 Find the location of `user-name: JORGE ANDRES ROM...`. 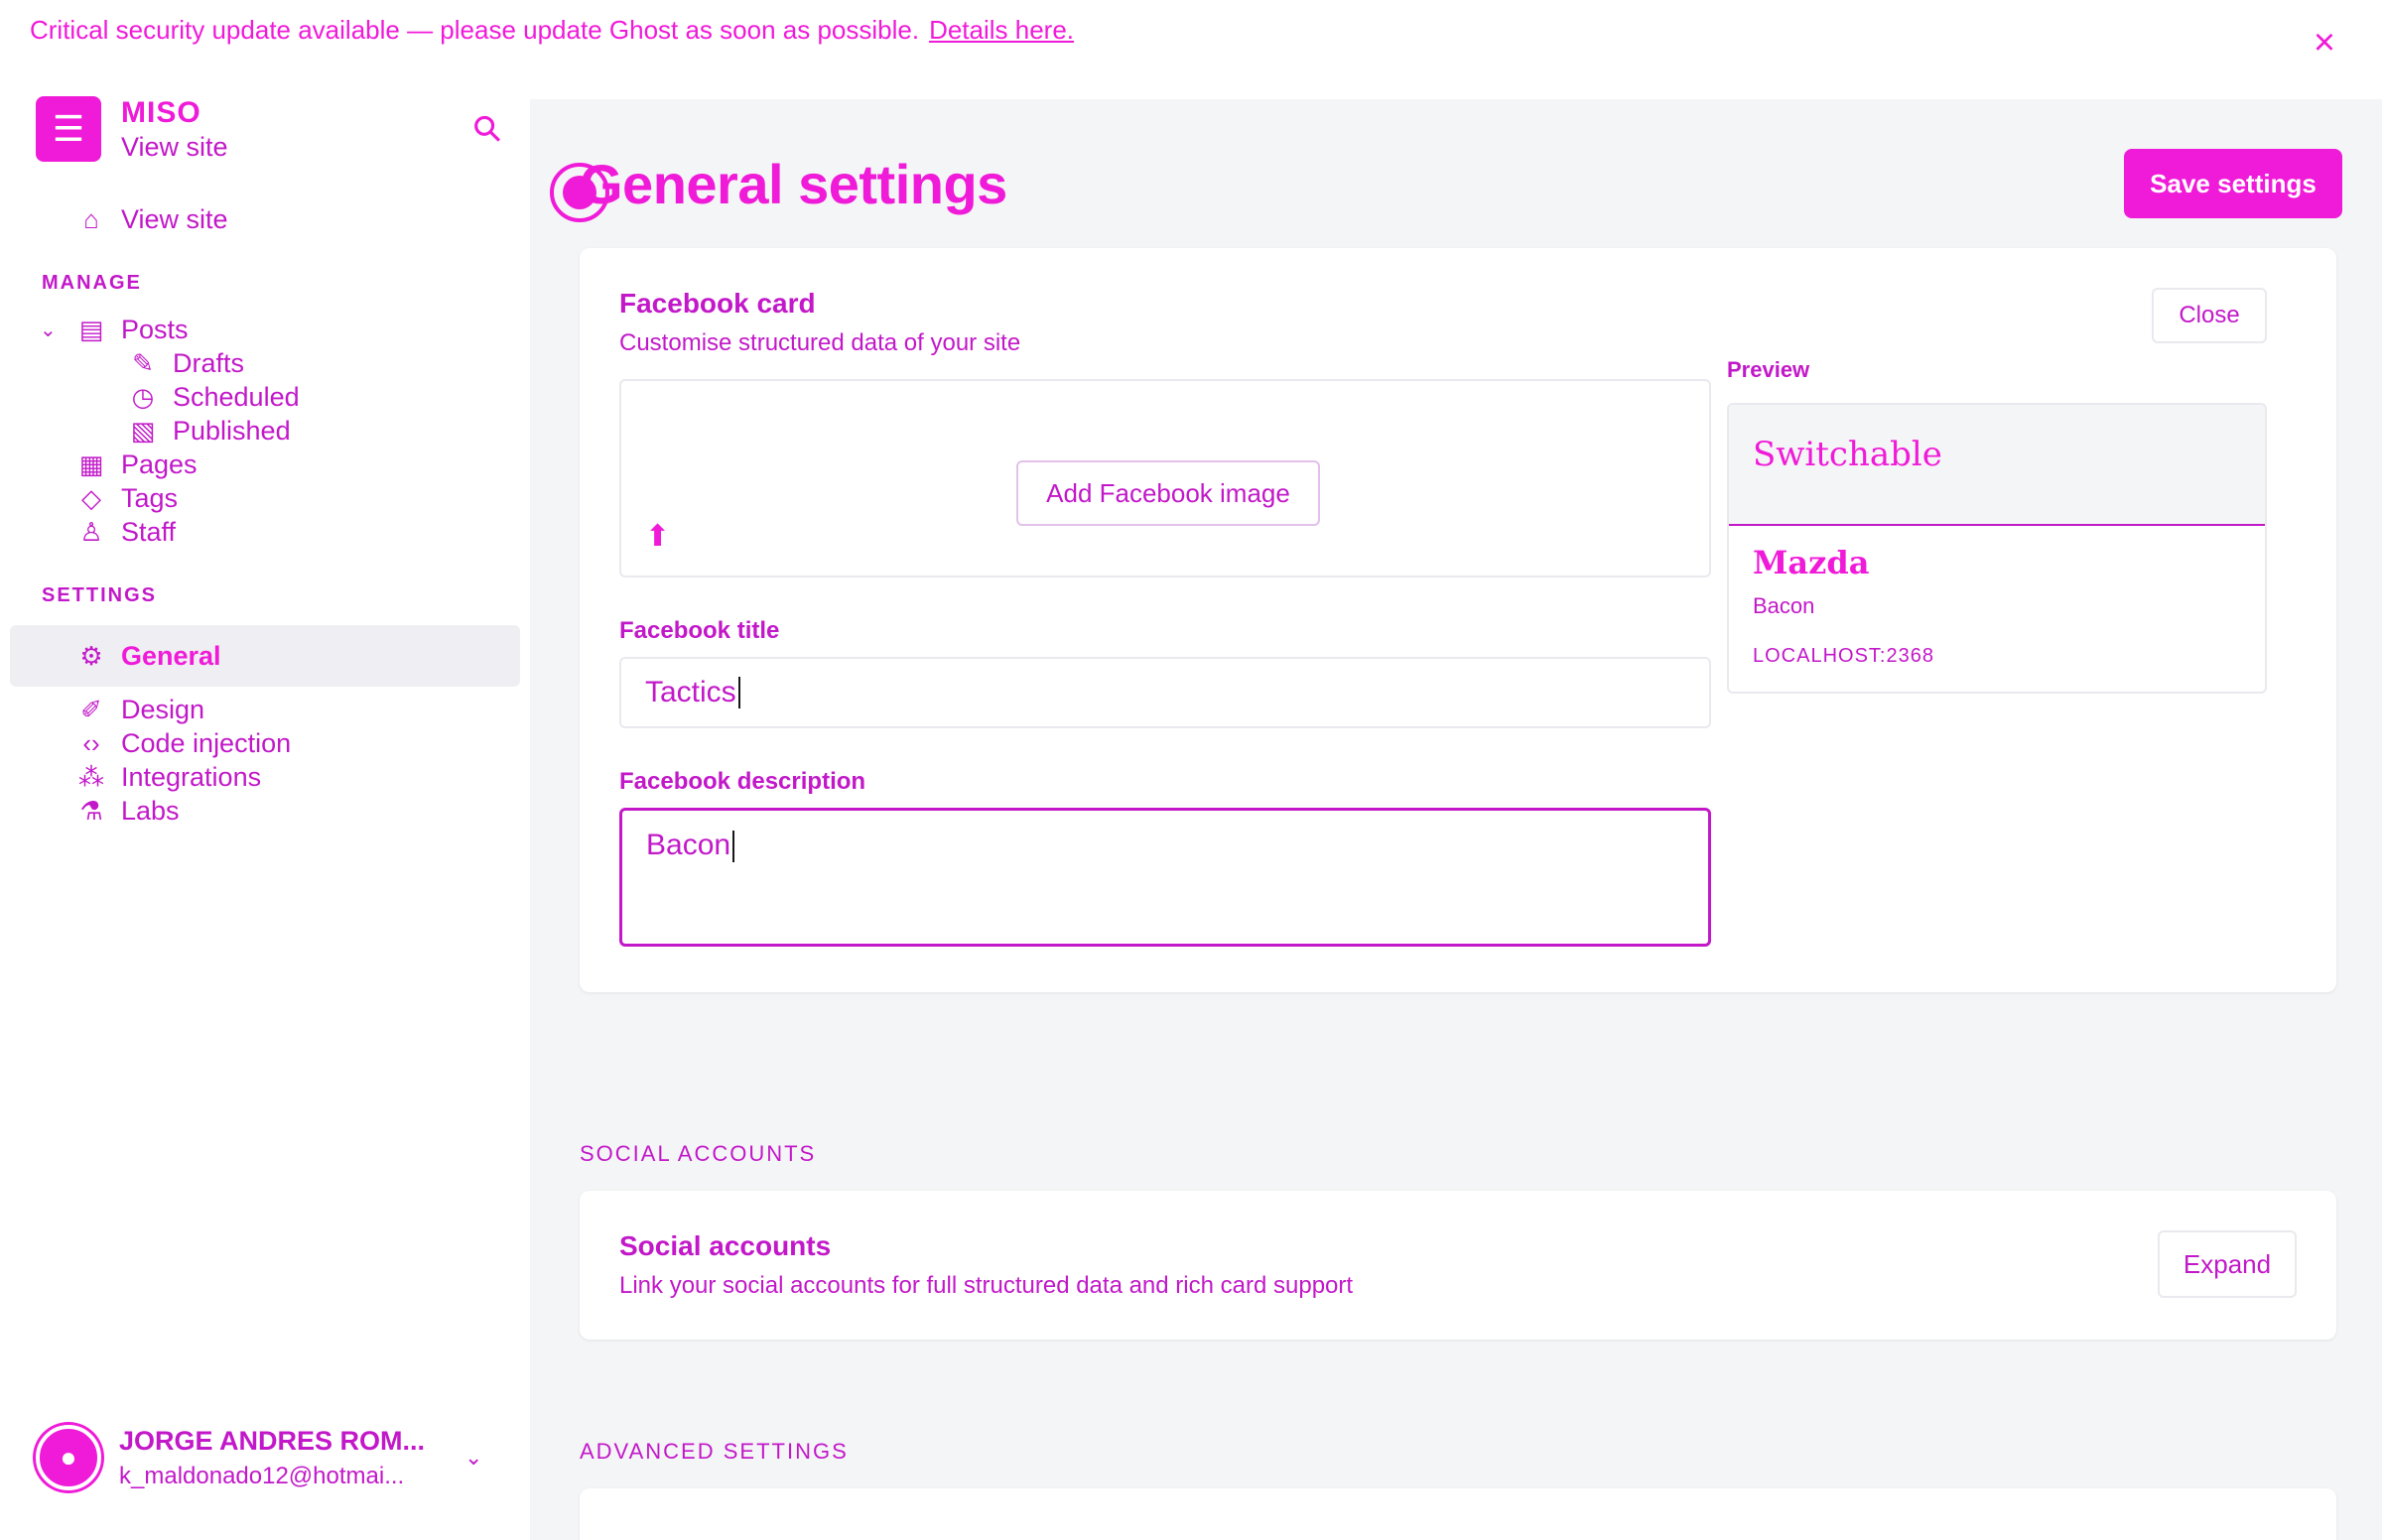

user-name: JORGE ANDRES ROM... is located at coordinates (273, 1440).